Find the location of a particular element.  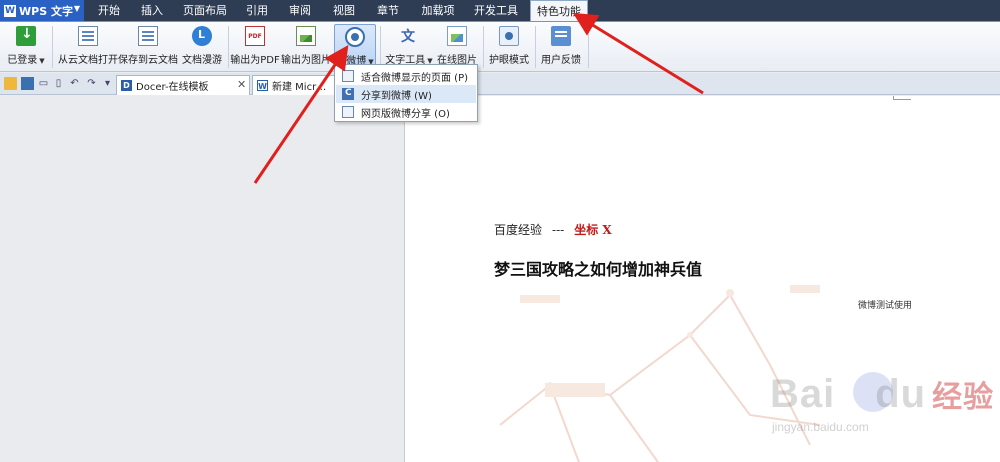

doc-title: 梦三国攻略之如何增加神兵值 is located at coordinates (598, 269).